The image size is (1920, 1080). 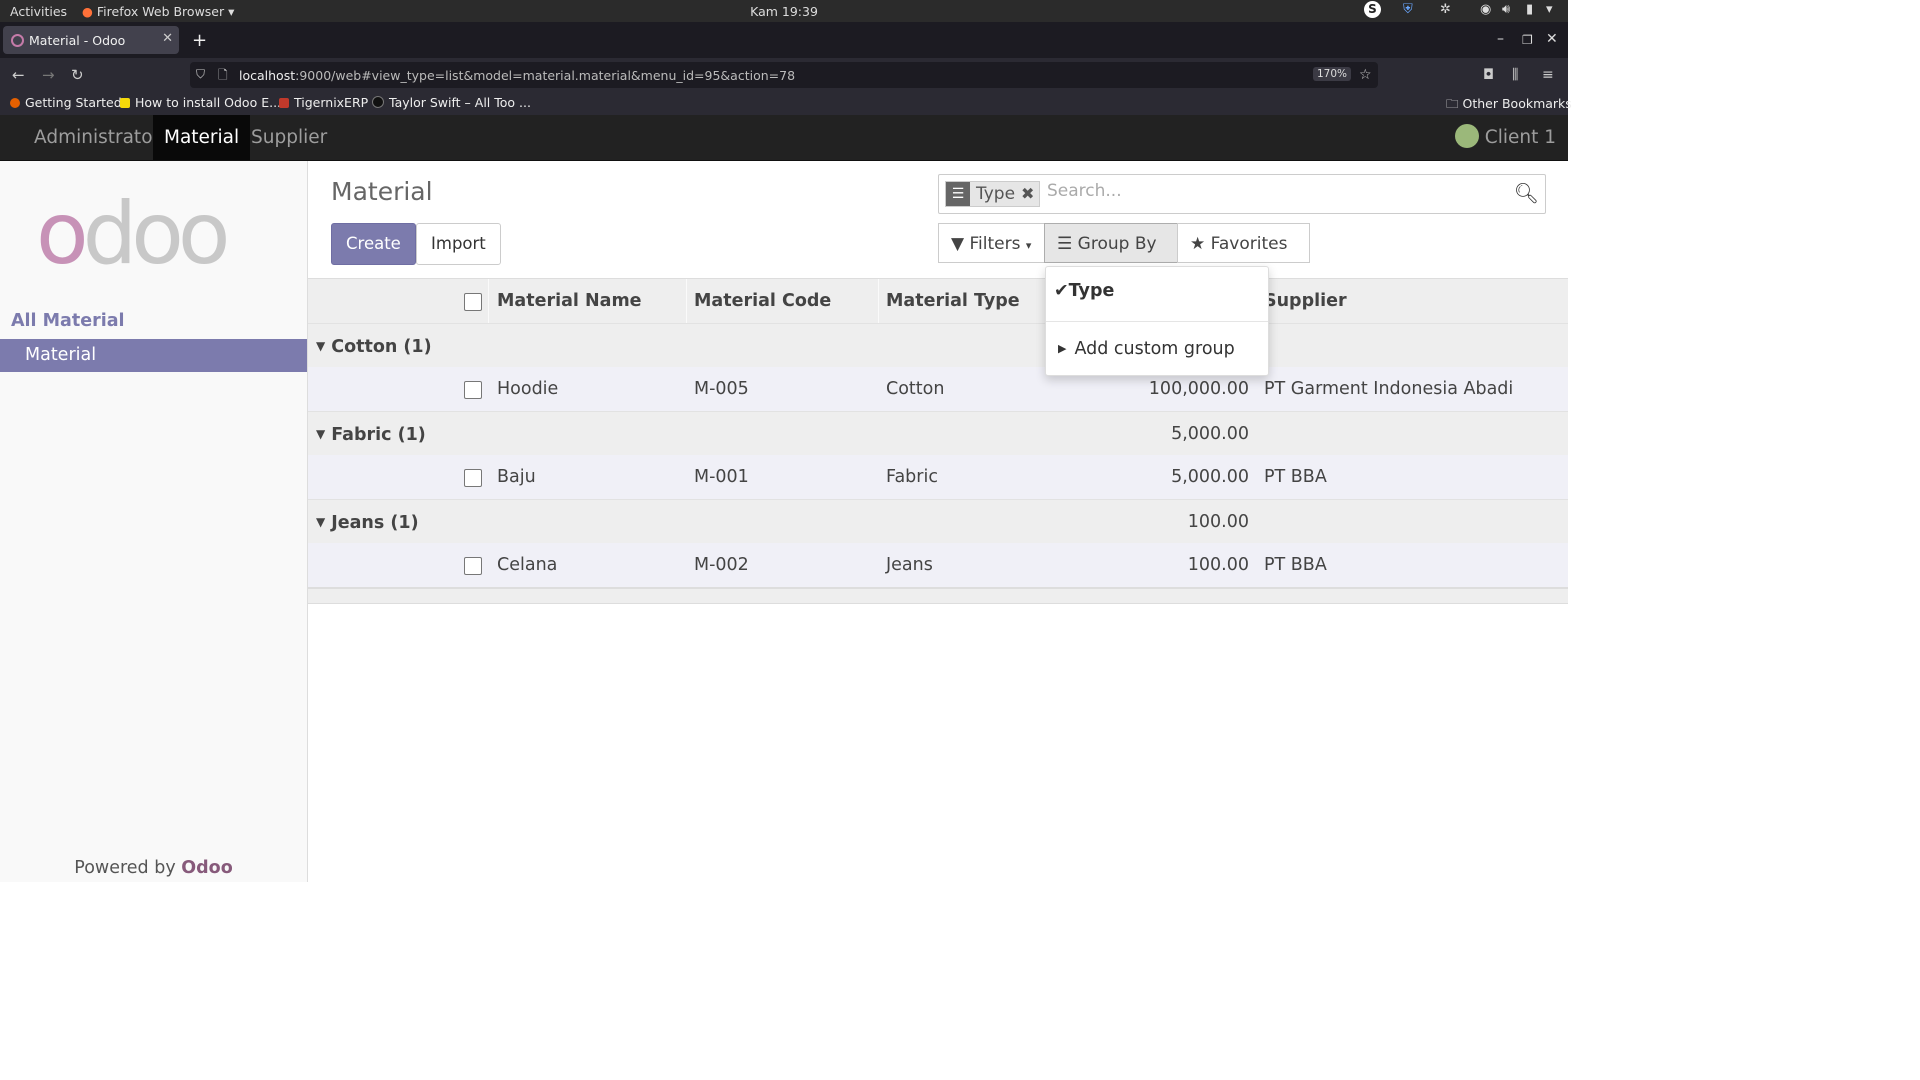 I want to click on firefox-bookmark-icon, so click(x=15, y=103).